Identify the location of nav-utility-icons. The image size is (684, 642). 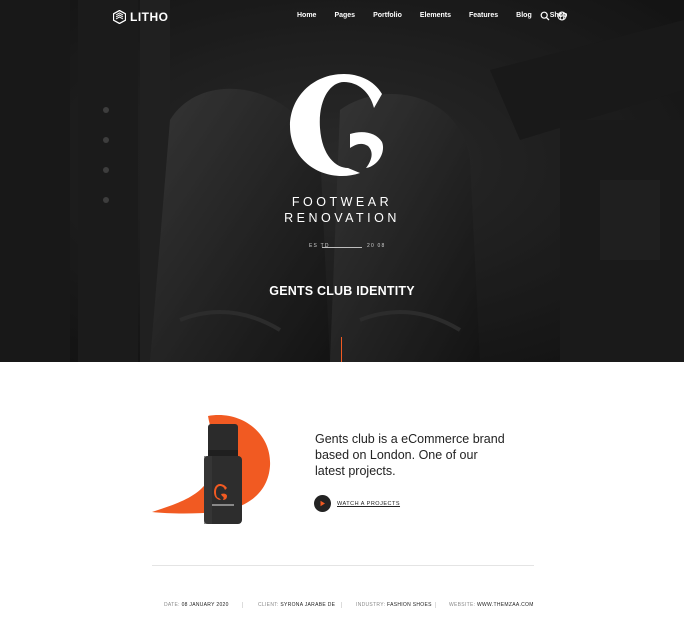
(553, 16).